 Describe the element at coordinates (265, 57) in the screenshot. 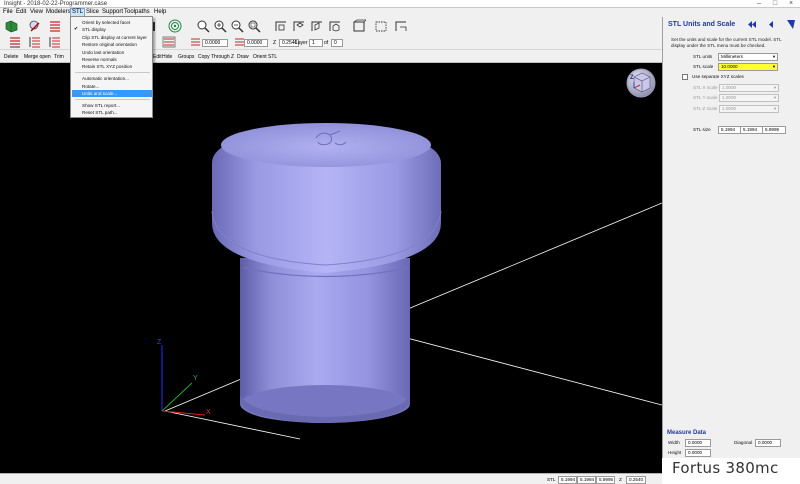

I see `orient-stl-button: Orient STL` at that location.